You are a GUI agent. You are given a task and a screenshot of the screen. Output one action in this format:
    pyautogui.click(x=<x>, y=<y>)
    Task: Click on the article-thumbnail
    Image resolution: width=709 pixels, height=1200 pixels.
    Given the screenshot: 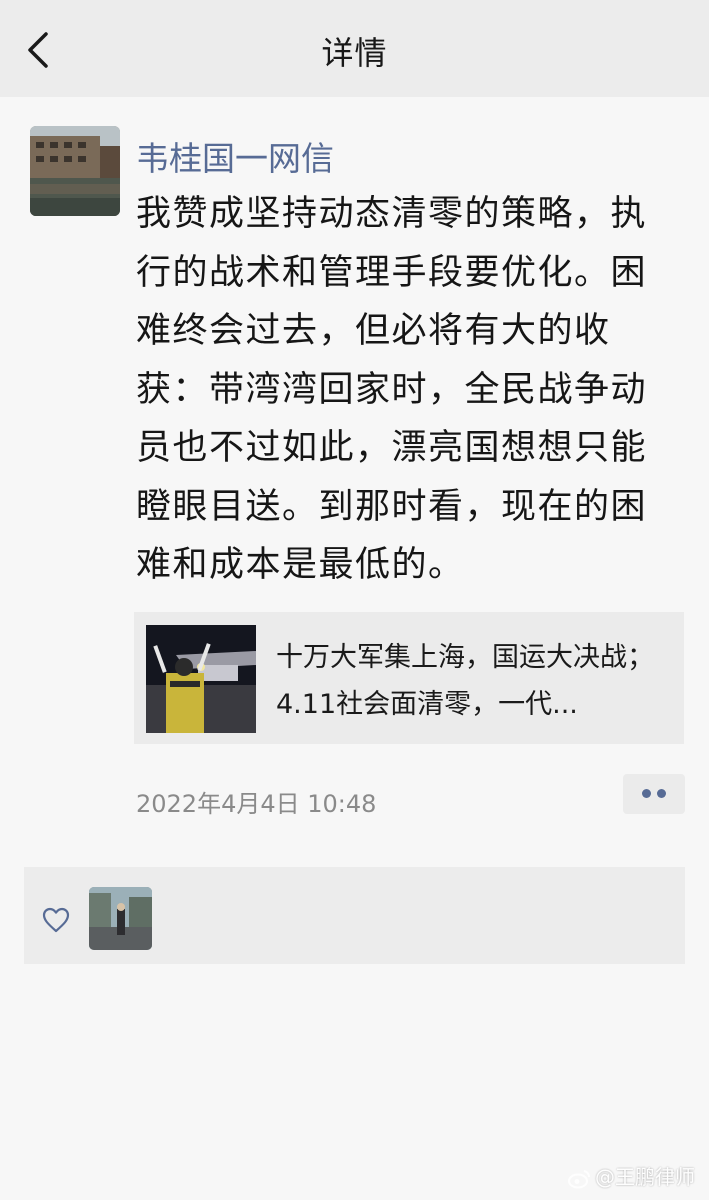 What is the action you would take?
    pyautogui.click(x=201, y=679)
    